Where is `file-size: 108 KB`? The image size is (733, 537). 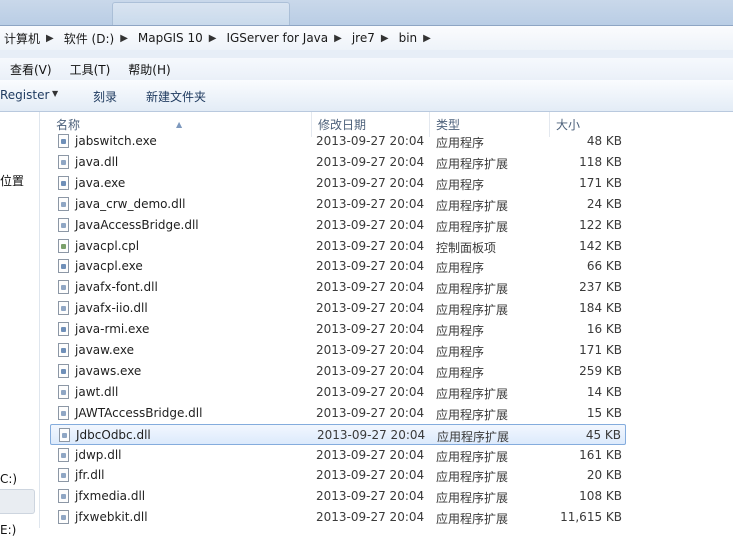 file-size: 108 KB is located at coordinates (600, 496).